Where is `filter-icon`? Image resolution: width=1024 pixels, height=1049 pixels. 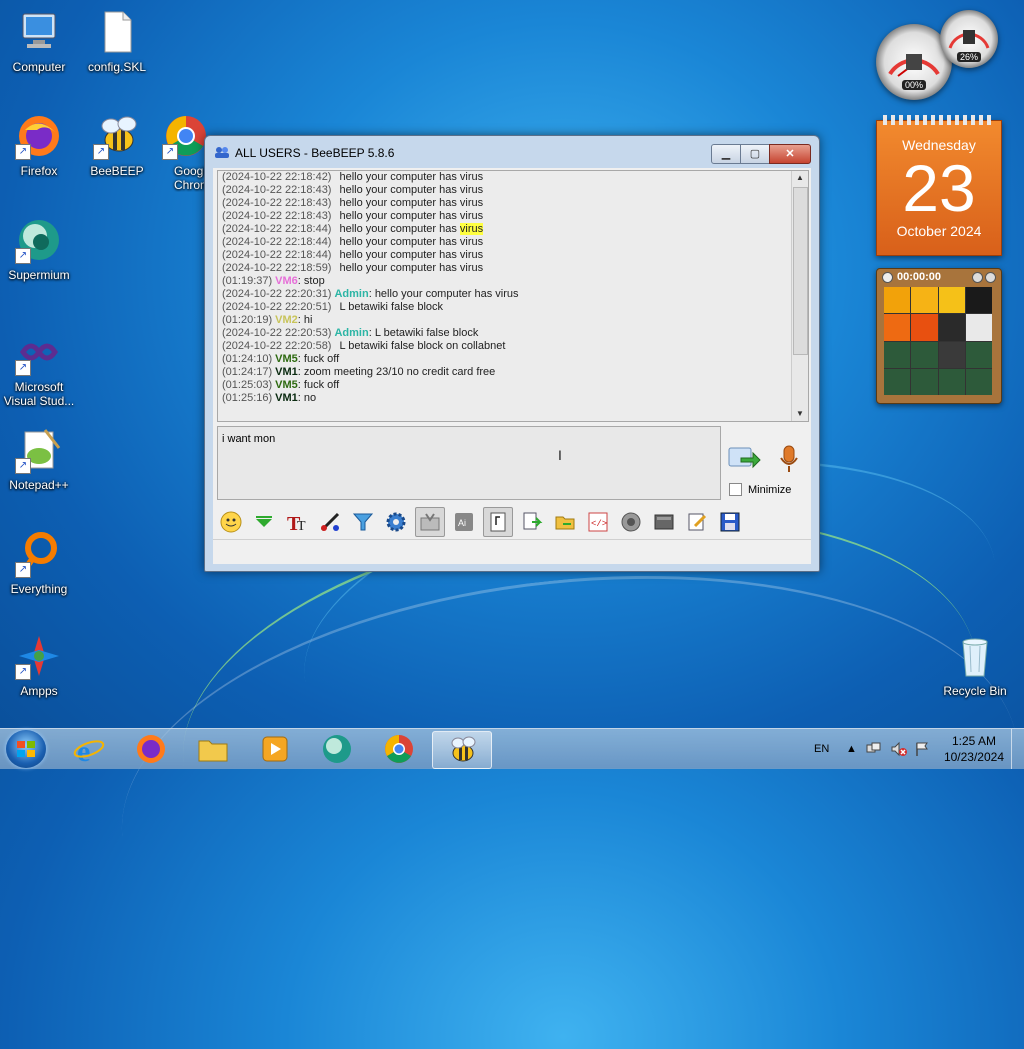
filter-icon is located at coordinates (363, 522).